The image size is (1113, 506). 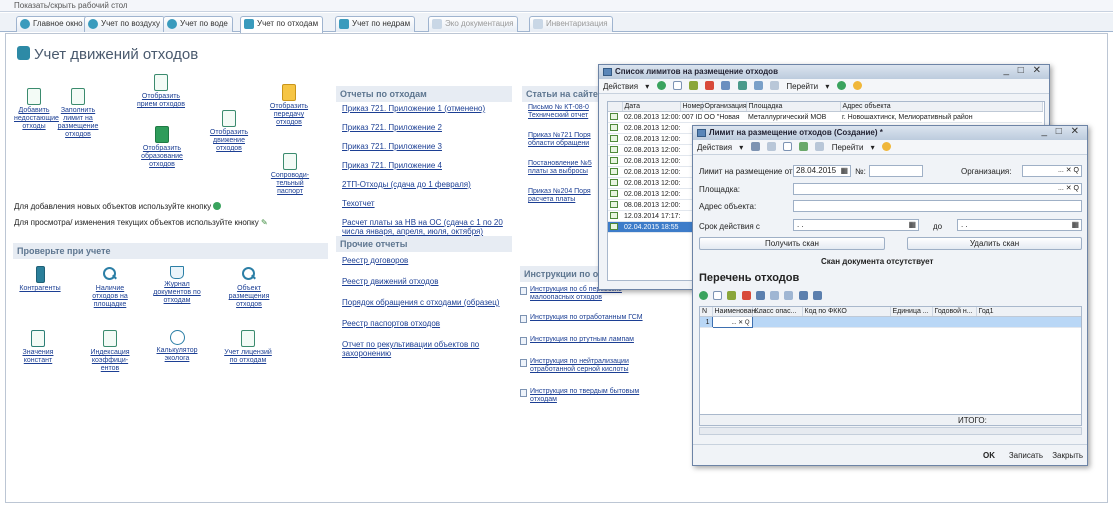 I want to click on post-icon, so click(x=804, y=146).